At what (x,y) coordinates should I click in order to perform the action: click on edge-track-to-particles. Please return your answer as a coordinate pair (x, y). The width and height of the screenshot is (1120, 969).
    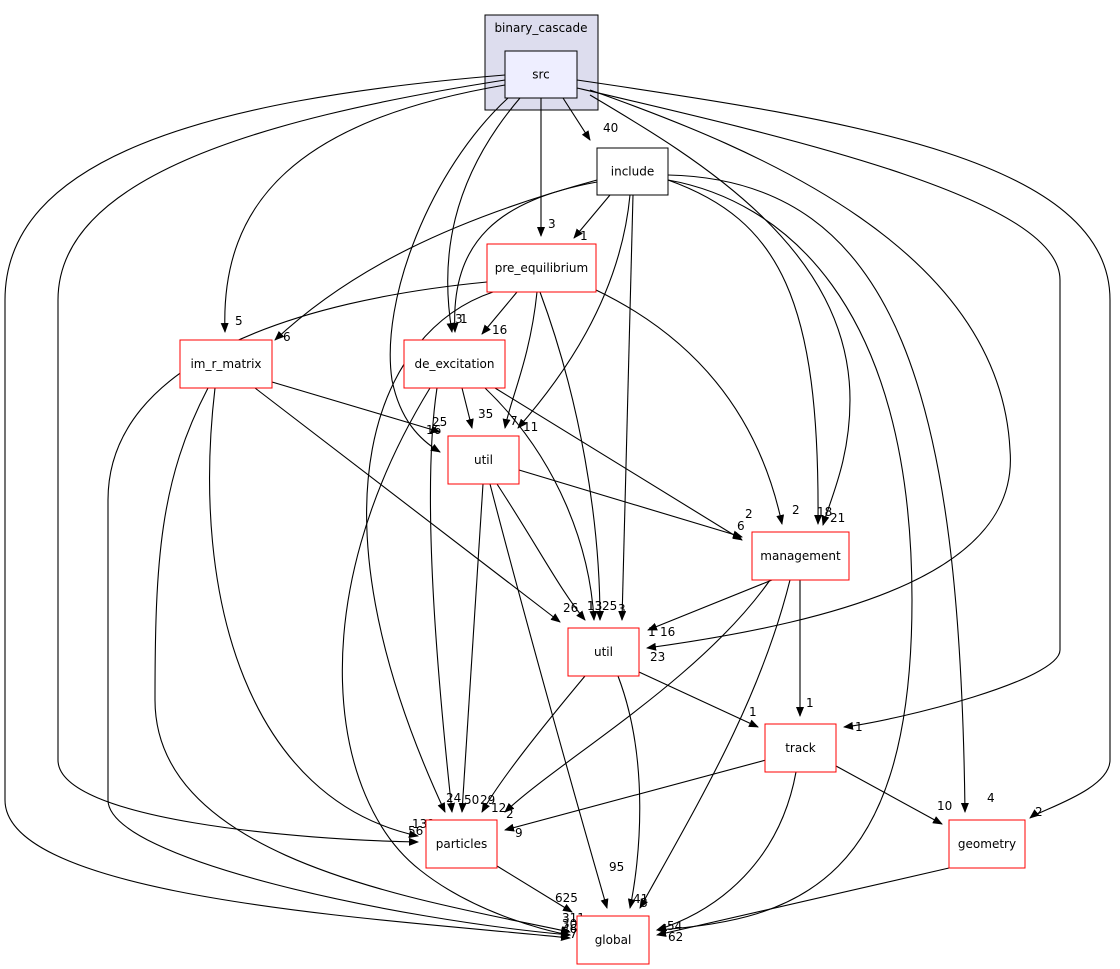
    Looking at the image, I should click on (635, 795).